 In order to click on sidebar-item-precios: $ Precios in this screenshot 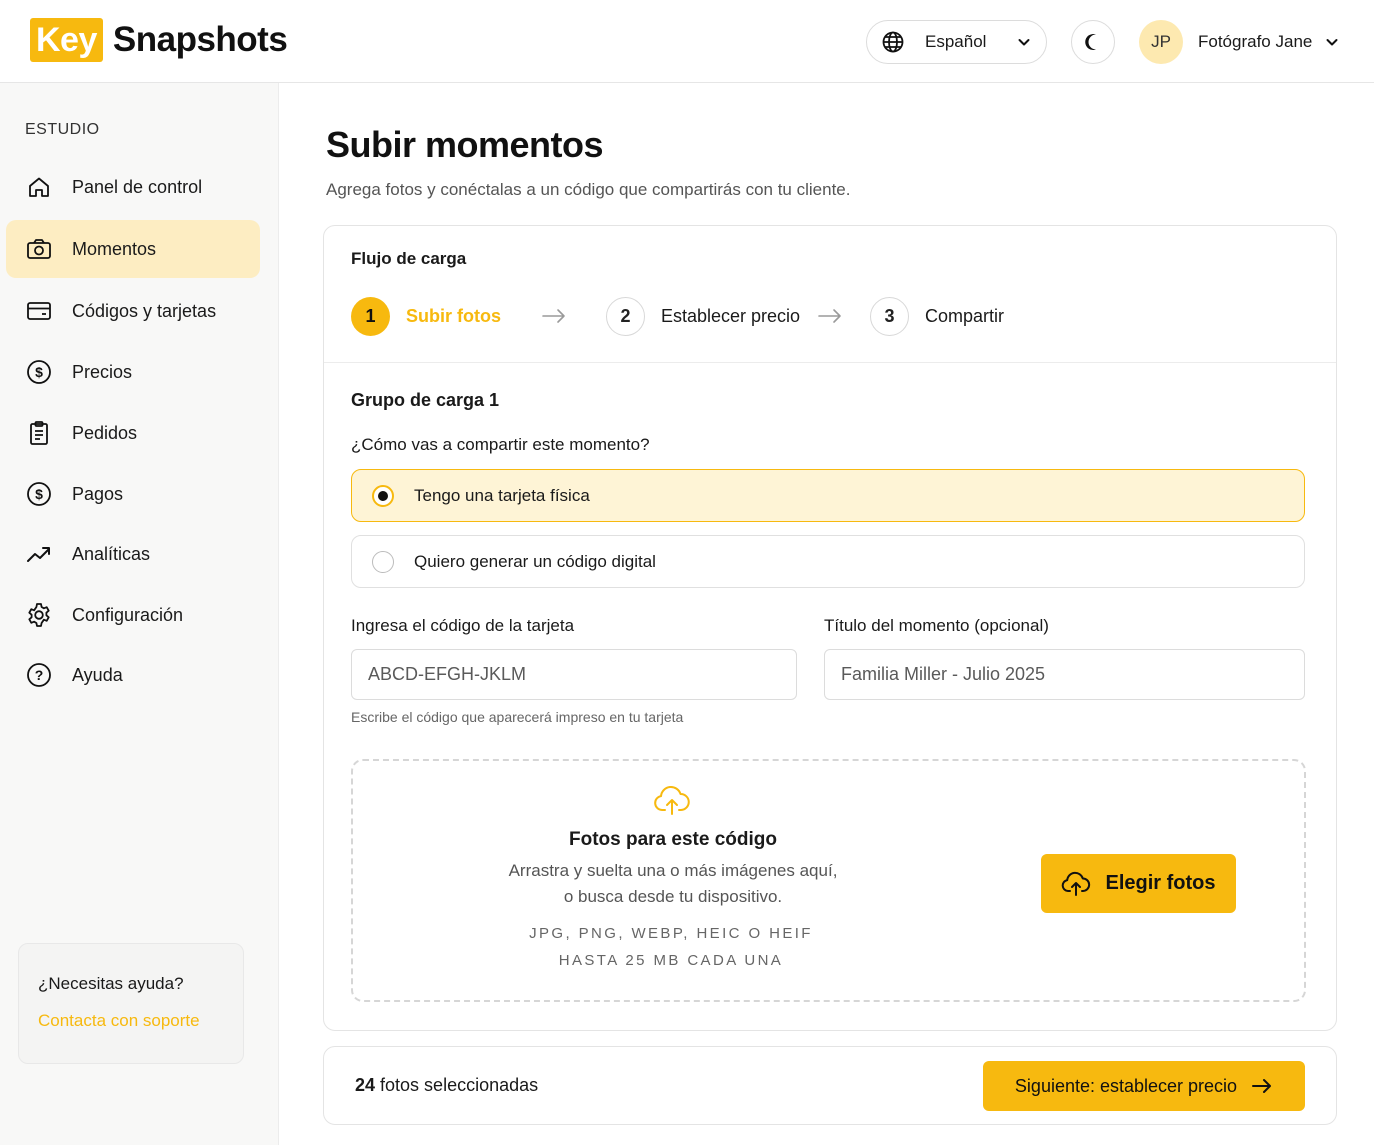, I will do `click(133, 372)`.